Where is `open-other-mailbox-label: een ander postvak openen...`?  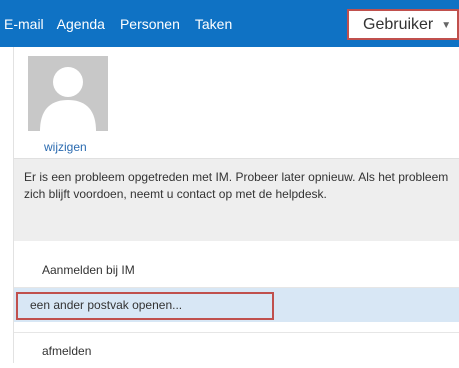 open-other-mailbox-label: een ander postvak openen... is located at coordinates (106, 305).